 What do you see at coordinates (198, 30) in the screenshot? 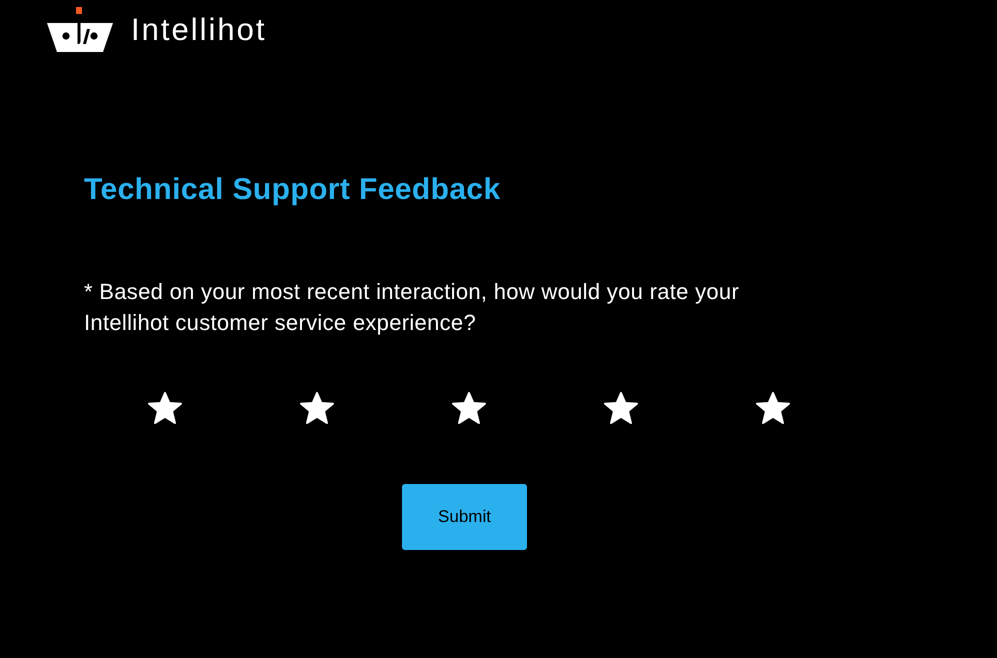
I see `brand-name: Intellihot` at bounding box center [198, 30].